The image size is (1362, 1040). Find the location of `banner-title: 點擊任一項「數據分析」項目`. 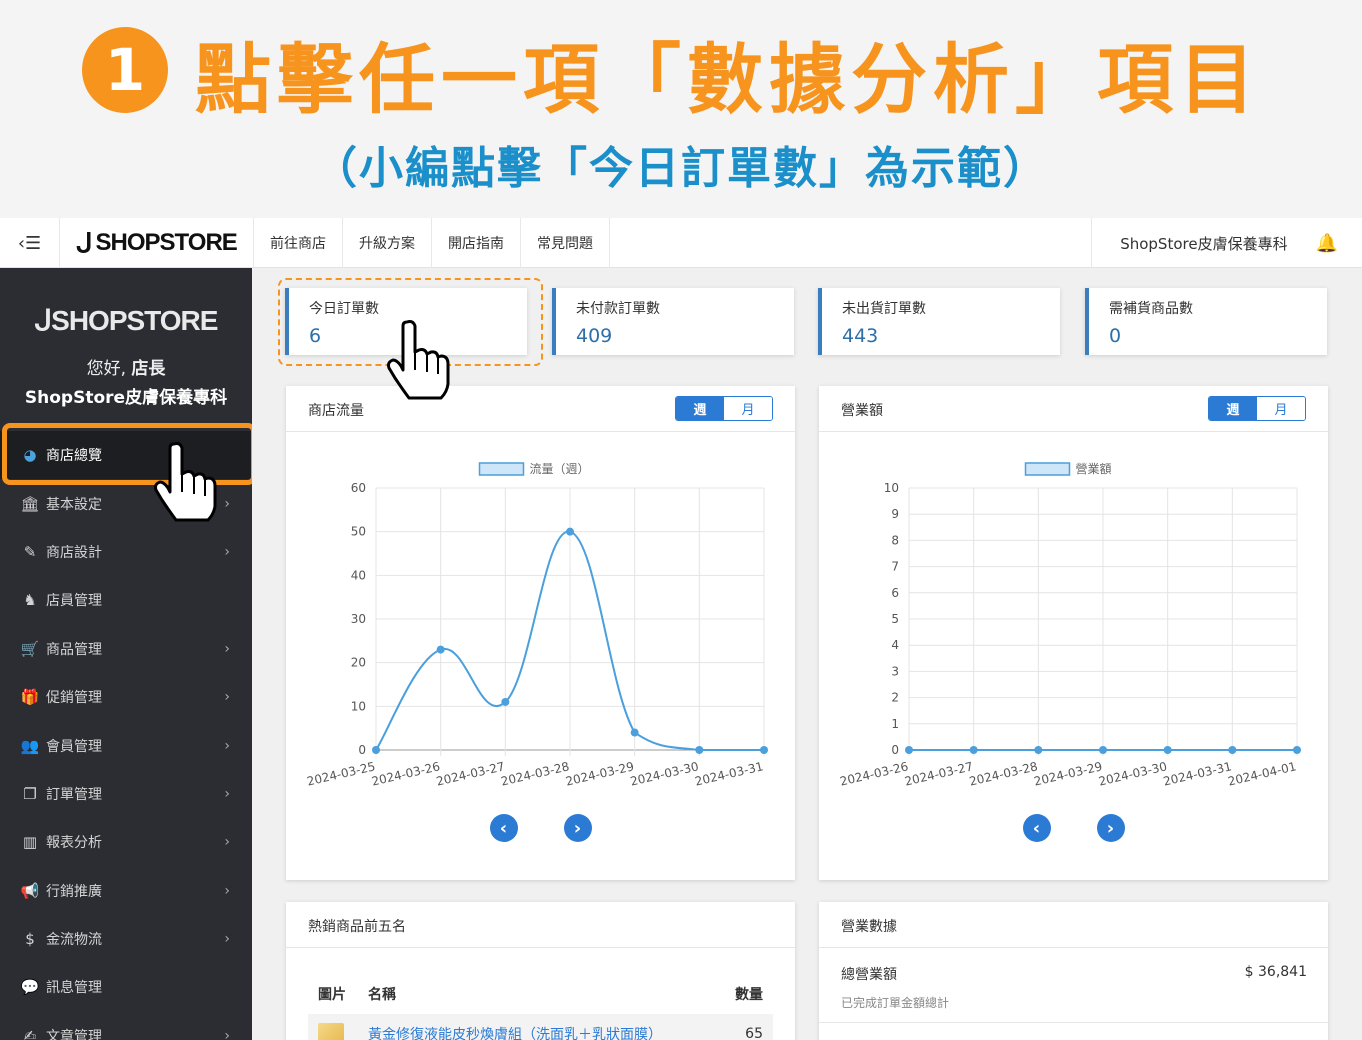

banner-title: 點擊任一項「數據分析」項目 is located at coordinates (728, 79).